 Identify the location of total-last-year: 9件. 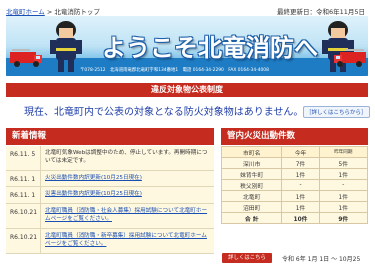
(343, 218).